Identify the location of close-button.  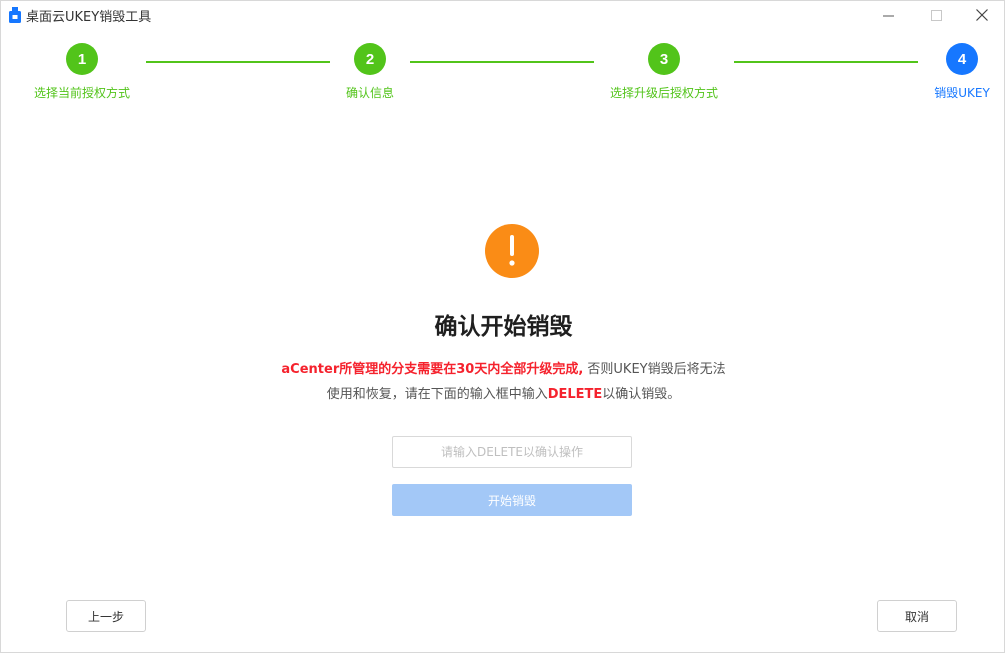
(982, 15).